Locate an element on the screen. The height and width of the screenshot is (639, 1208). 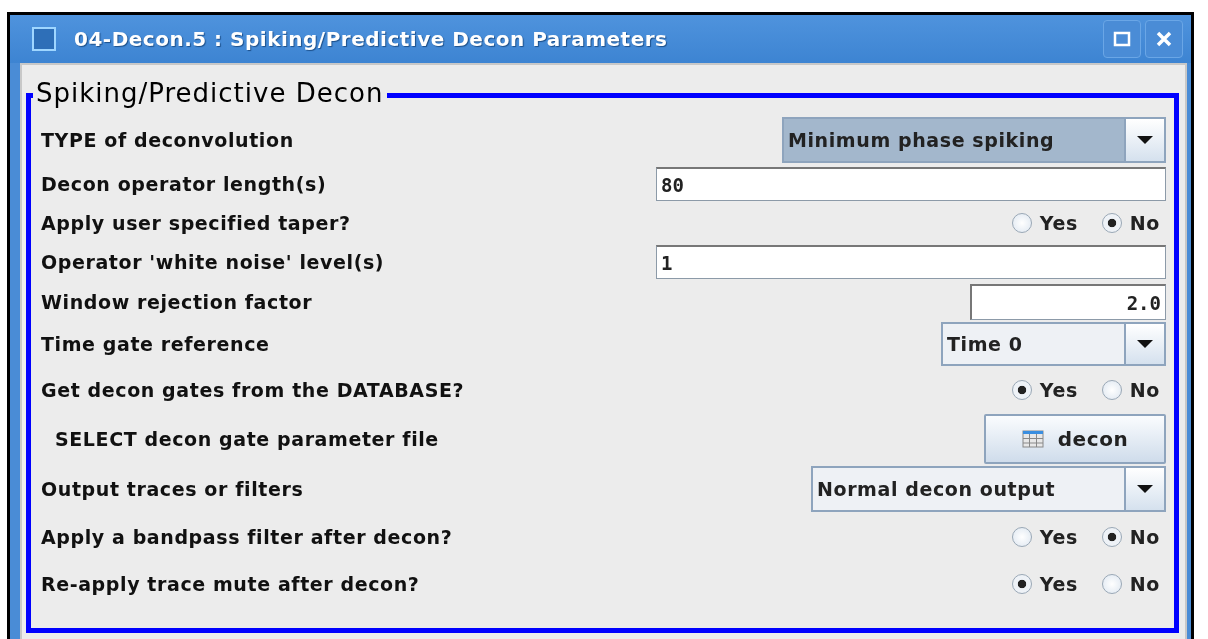
field-label: Apply a bandpass filter after decon? is located at coordinates (247, 537).